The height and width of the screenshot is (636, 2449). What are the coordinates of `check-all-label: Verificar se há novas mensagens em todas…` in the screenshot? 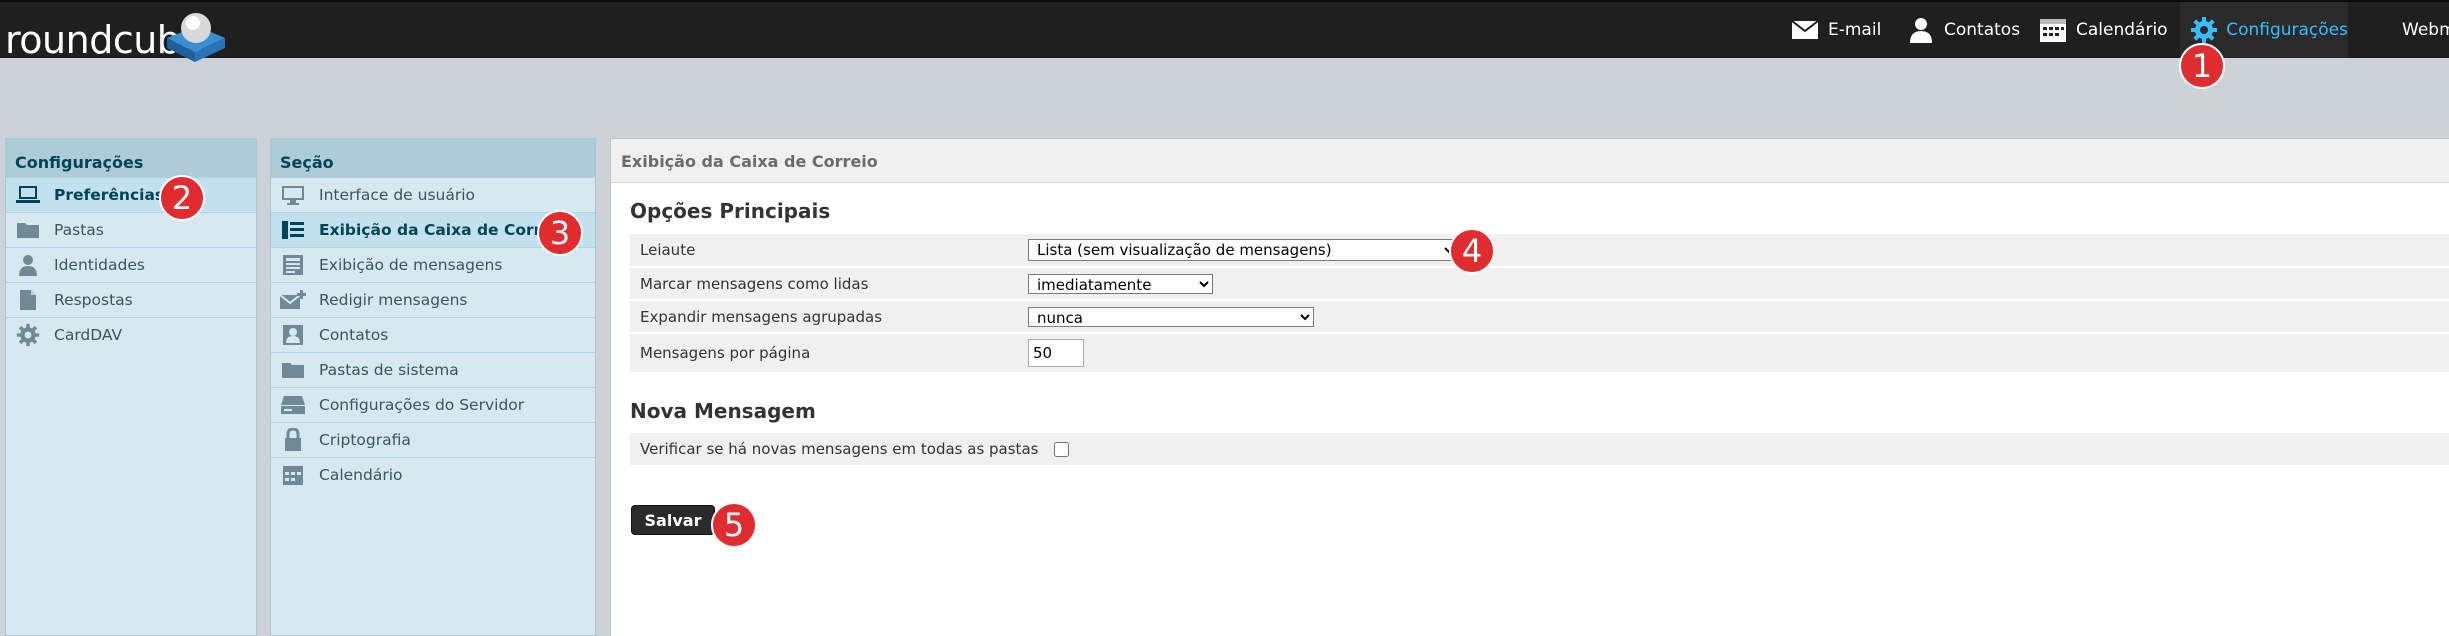 It's located at (839, 449).